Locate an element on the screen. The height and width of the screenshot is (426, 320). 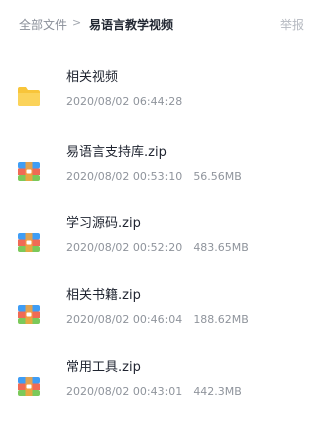
file-date: 2020/08/02 00:43:01 is located at coordinates (124, 391).